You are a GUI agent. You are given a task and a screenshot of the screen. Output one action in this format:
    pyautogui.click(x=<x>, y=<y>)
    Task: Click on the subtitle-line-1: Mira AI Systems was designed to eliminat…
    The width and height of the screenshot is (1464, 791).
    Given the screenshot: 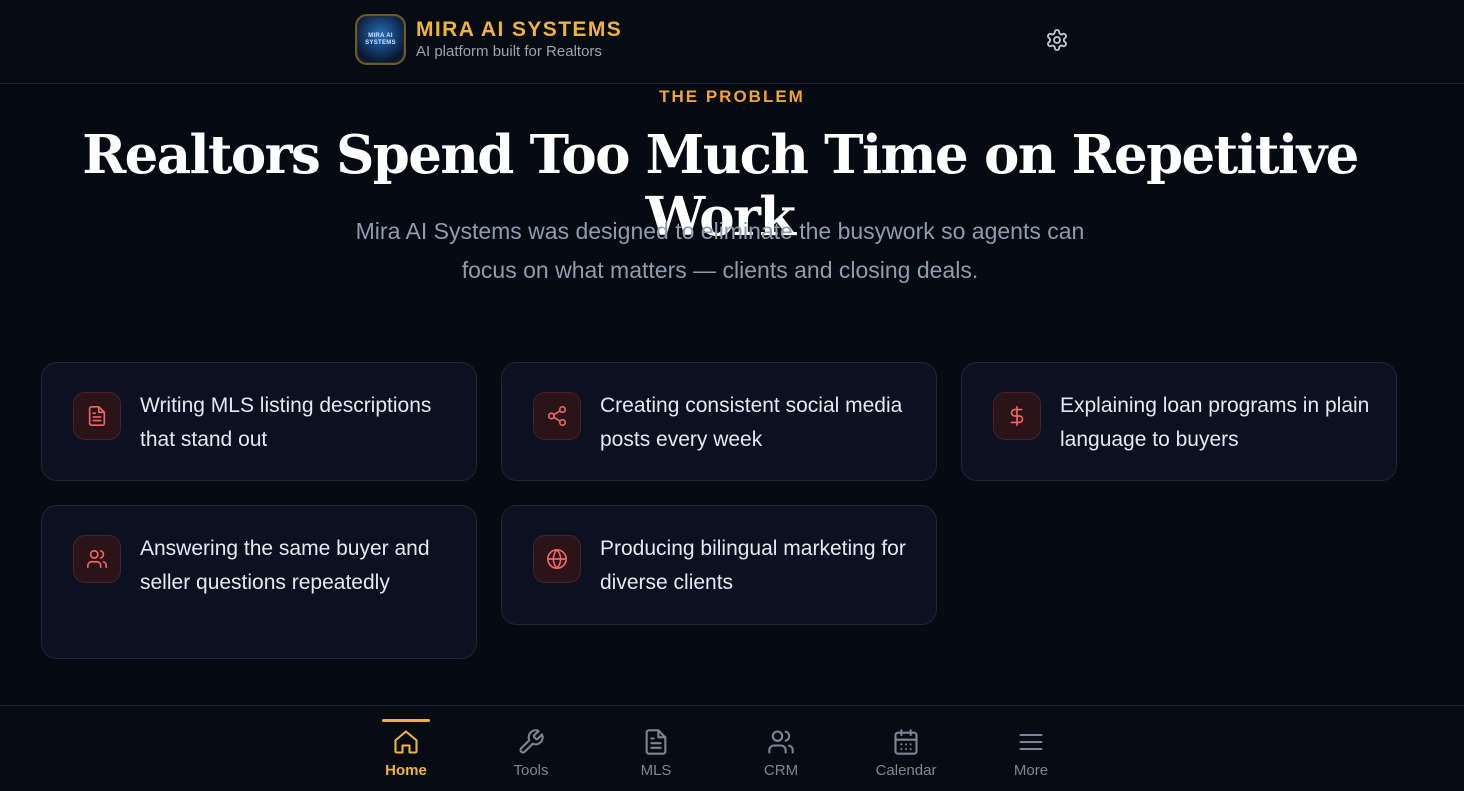 What is the action you would take?
    pyautogui.click(x=720, y=231)
    